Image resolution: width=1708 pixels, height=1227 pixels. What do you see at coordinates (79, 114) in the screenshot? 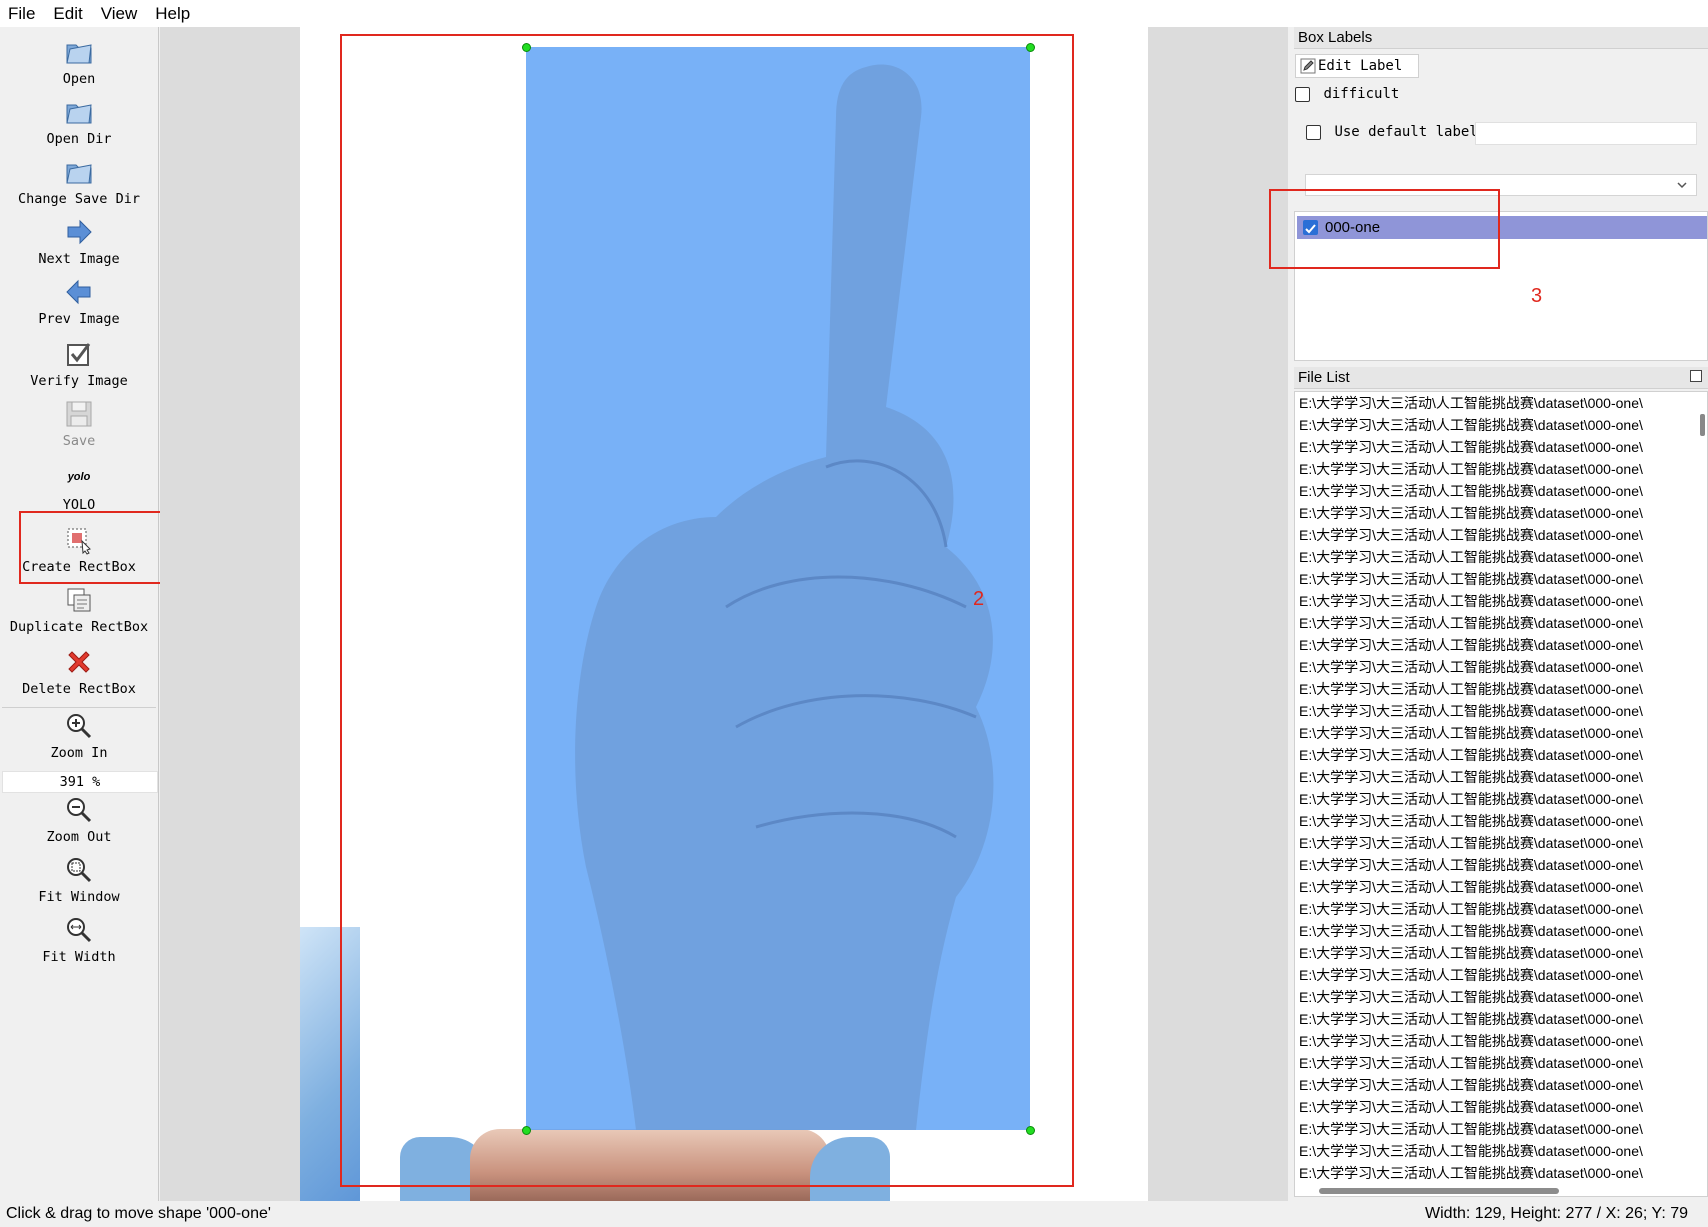
I see `folder-icon` at bounding box center [79, 114].